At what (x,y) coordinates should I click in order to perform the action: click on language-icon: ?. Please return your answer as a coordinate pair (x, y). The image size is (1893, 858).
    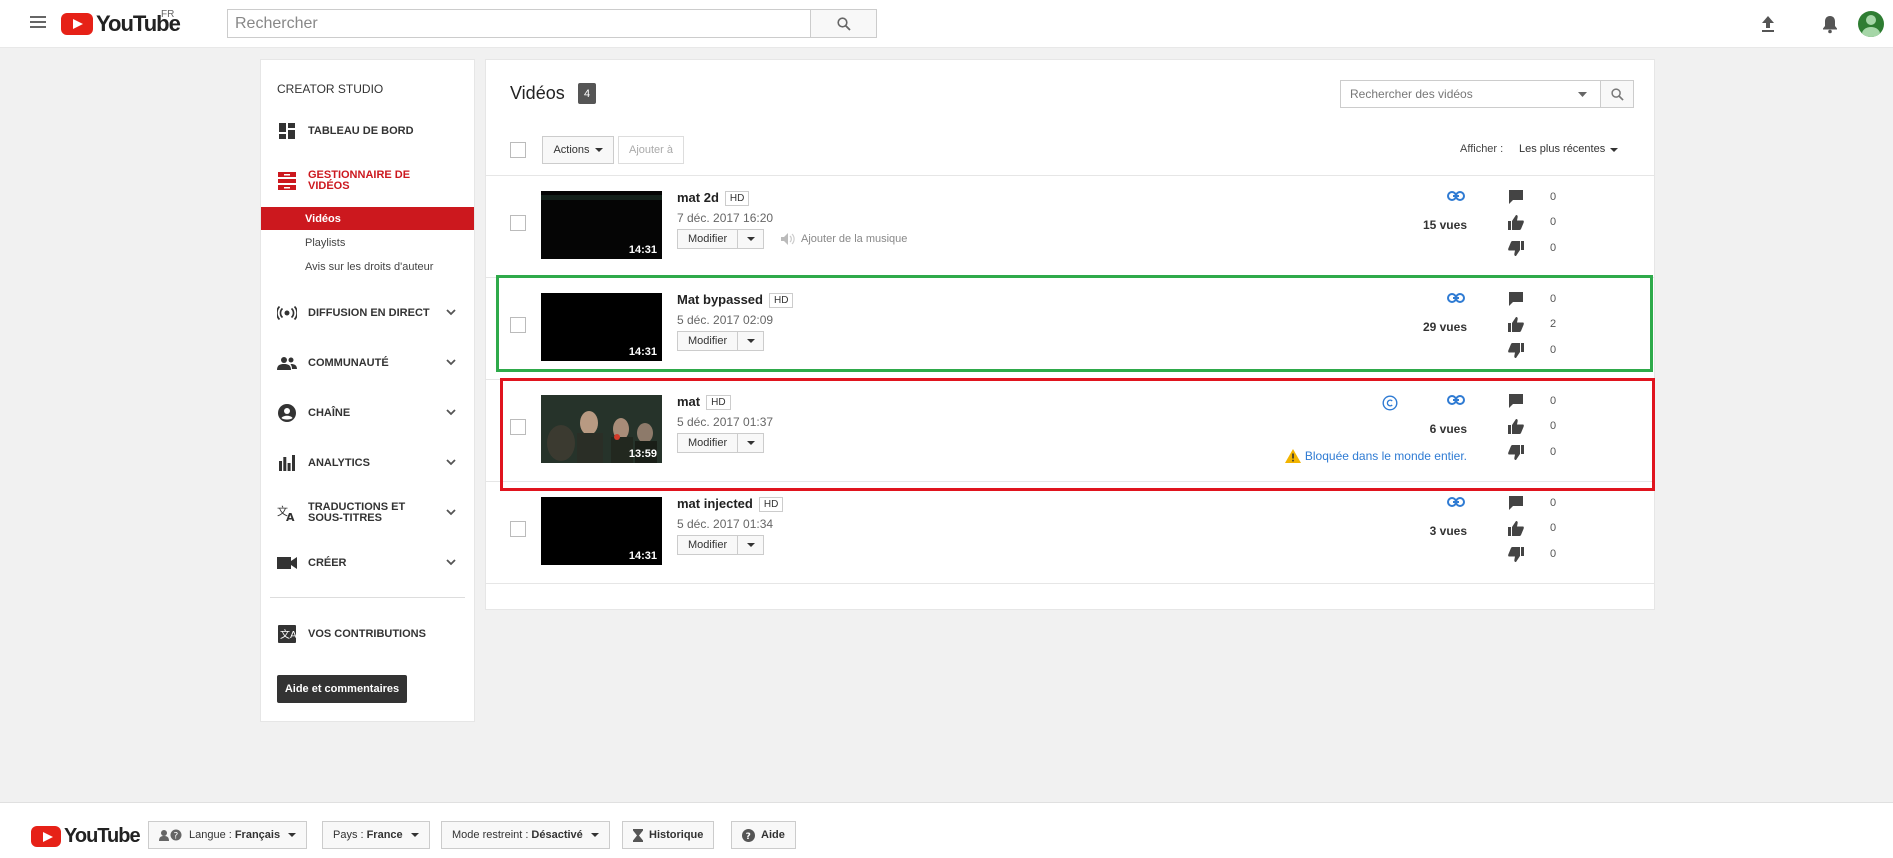
    Looking at the image, I should click on (170, 835).